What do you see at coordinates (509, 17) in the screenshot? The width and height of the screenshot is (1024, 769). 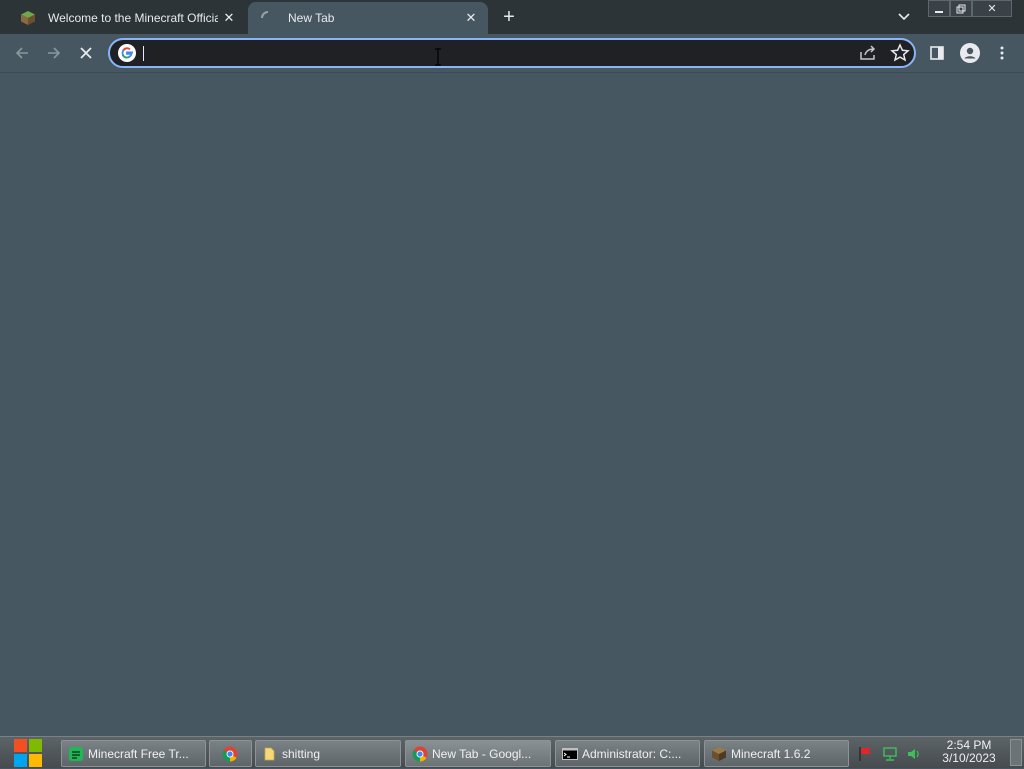 I see `plus-icon: +` at bounding box center [509, 17].